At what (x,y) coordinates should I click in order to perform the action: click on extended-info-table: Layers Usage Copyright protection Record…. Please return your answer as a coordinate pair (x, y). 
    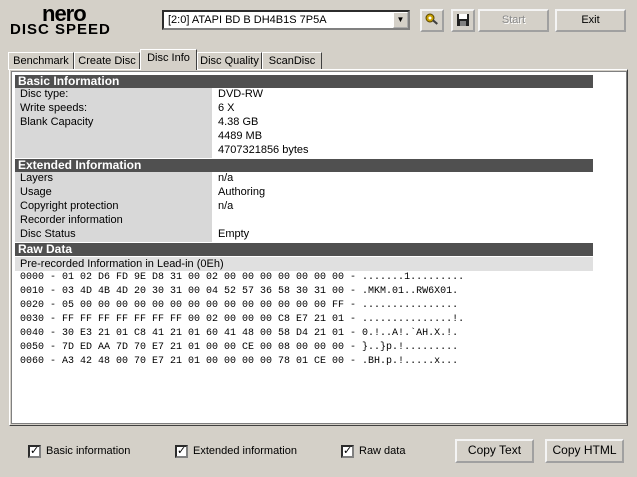
    Looking at the image, I should click on (304, 207).